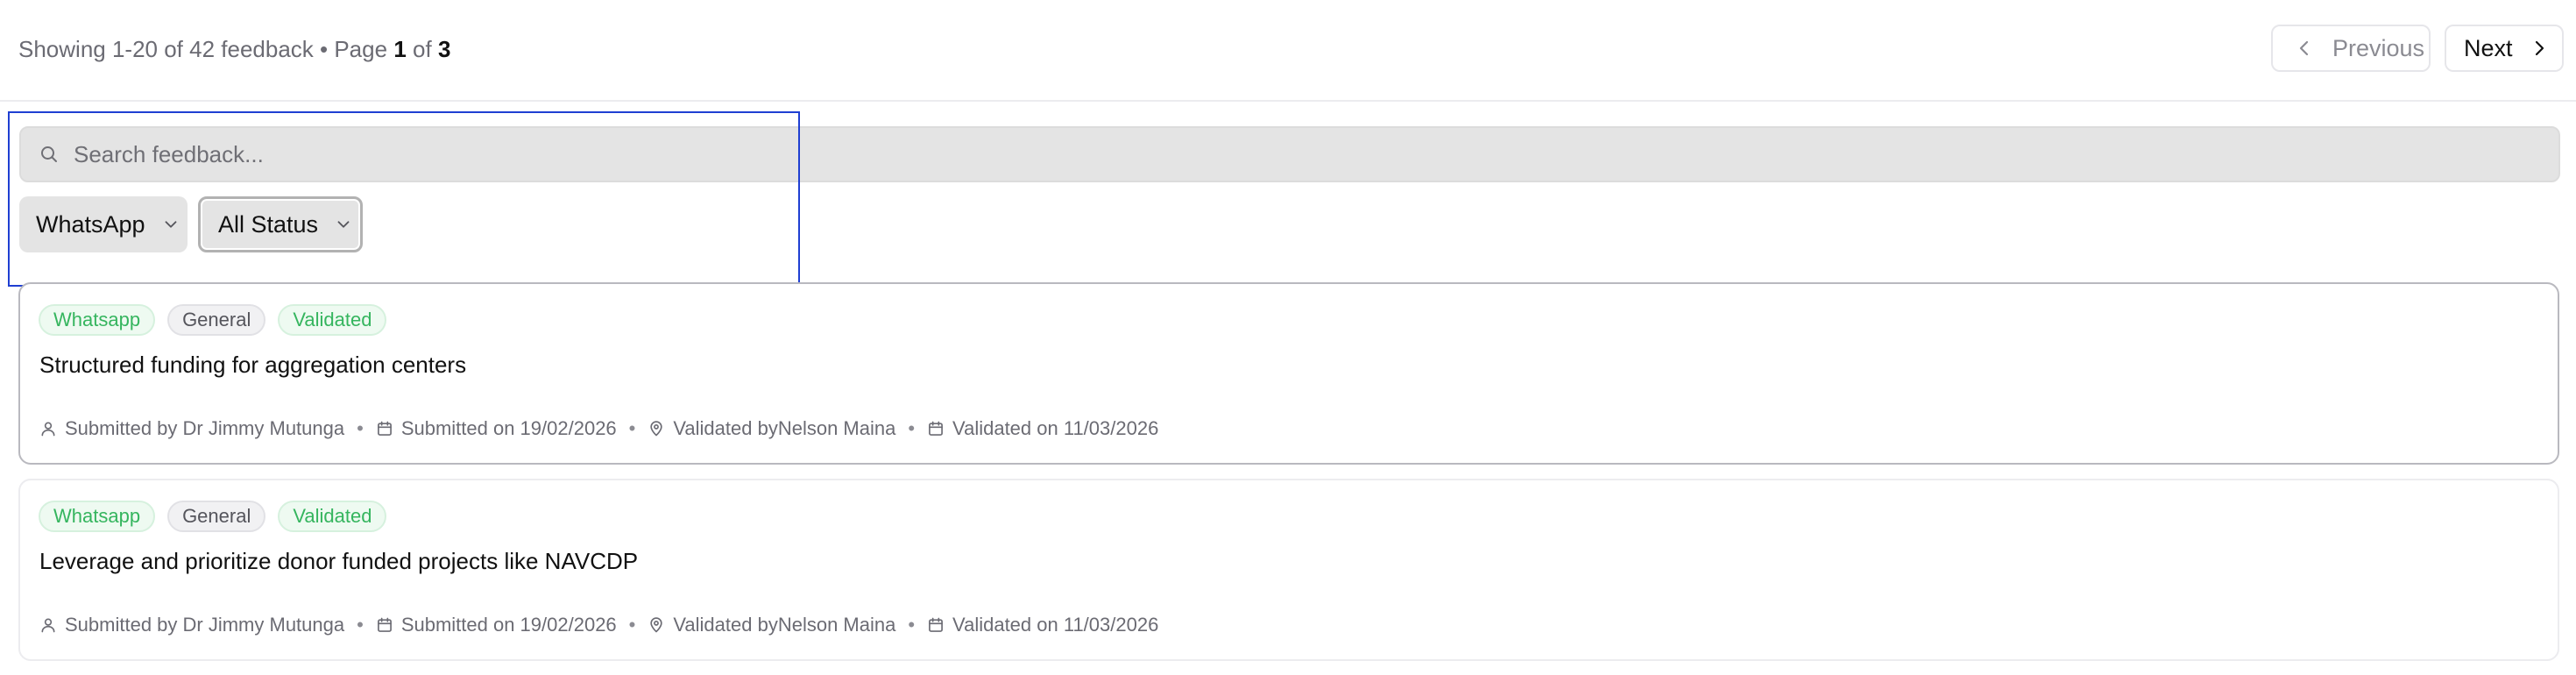 Image resolution: width=2576 pixels, height=675 pixels. Describe the element at coordinates (2378, 48) in the screenshot. I see `previous-label: Previous` at that location.